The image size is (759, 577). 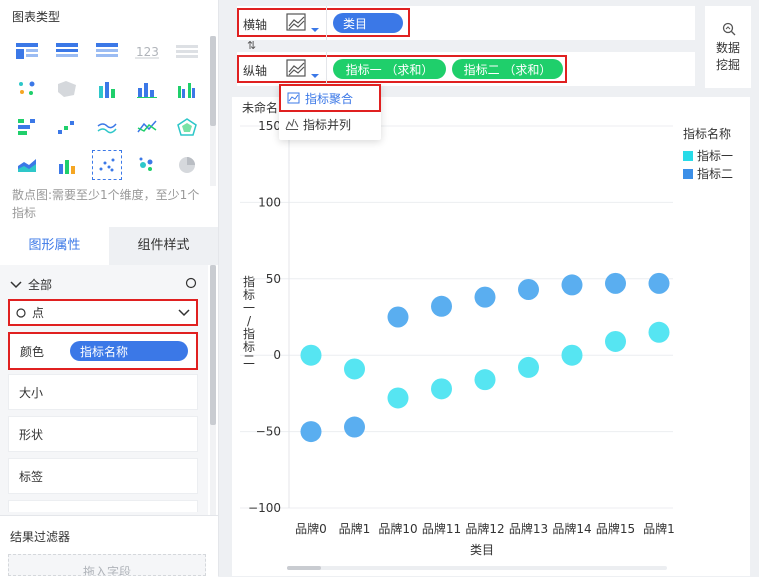 I want to click on bubble-chart-icon, so click(x=147, y=165).